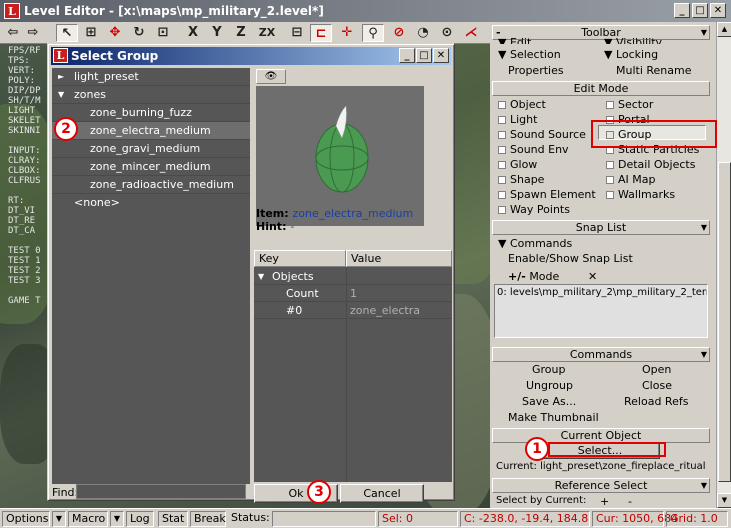 Image resolution: width=731 pixels, height=528 pixels. Describe the element at coordinates (601, 435) in the screenshot. I see `current-object-header: Current Object` at that location.